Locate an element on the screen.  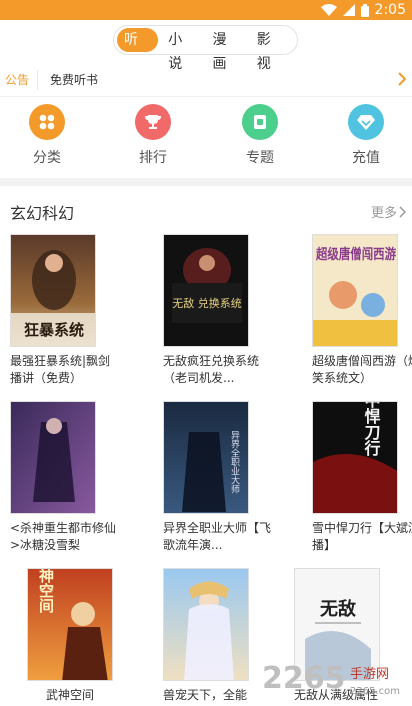
nav-recharge-label: 充值 is located at coordinates (366, 158).